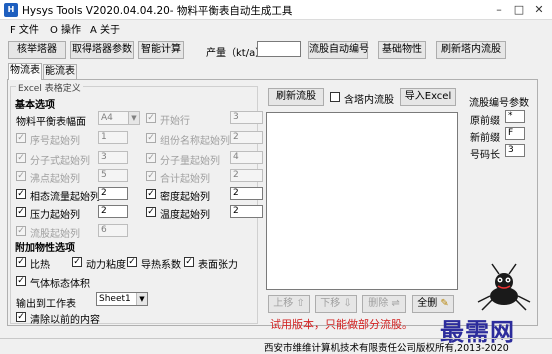  I want to click on delete-label: 删除, so click(378, 303).